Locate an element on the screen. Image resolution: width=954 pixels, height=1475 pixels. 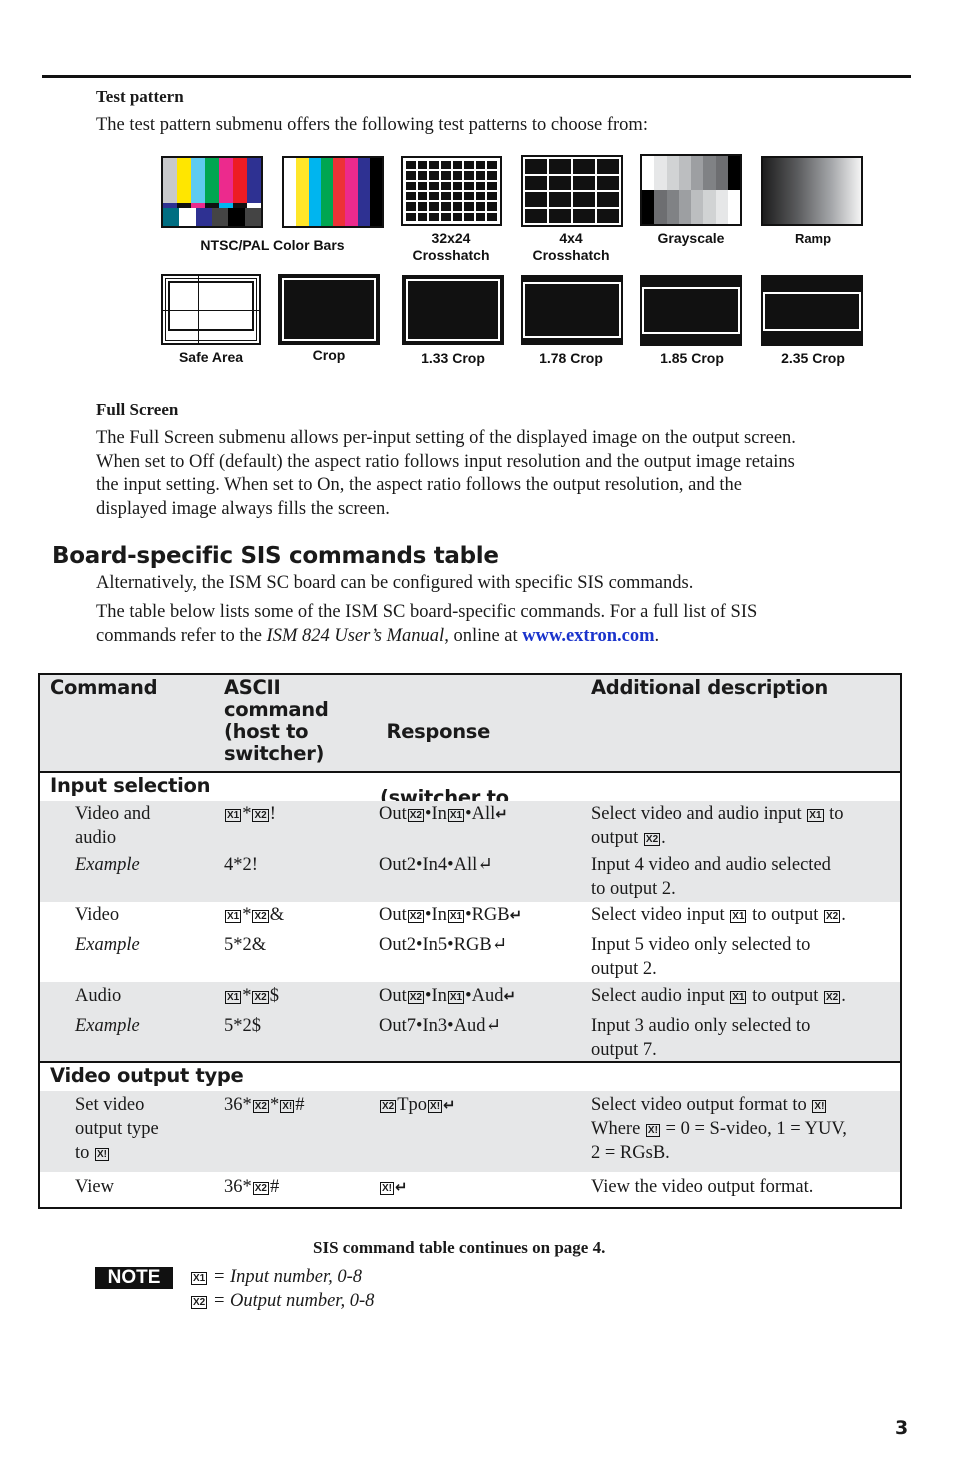
note-text: = Output number, 0-8 is located at coordinates (293, 1300).